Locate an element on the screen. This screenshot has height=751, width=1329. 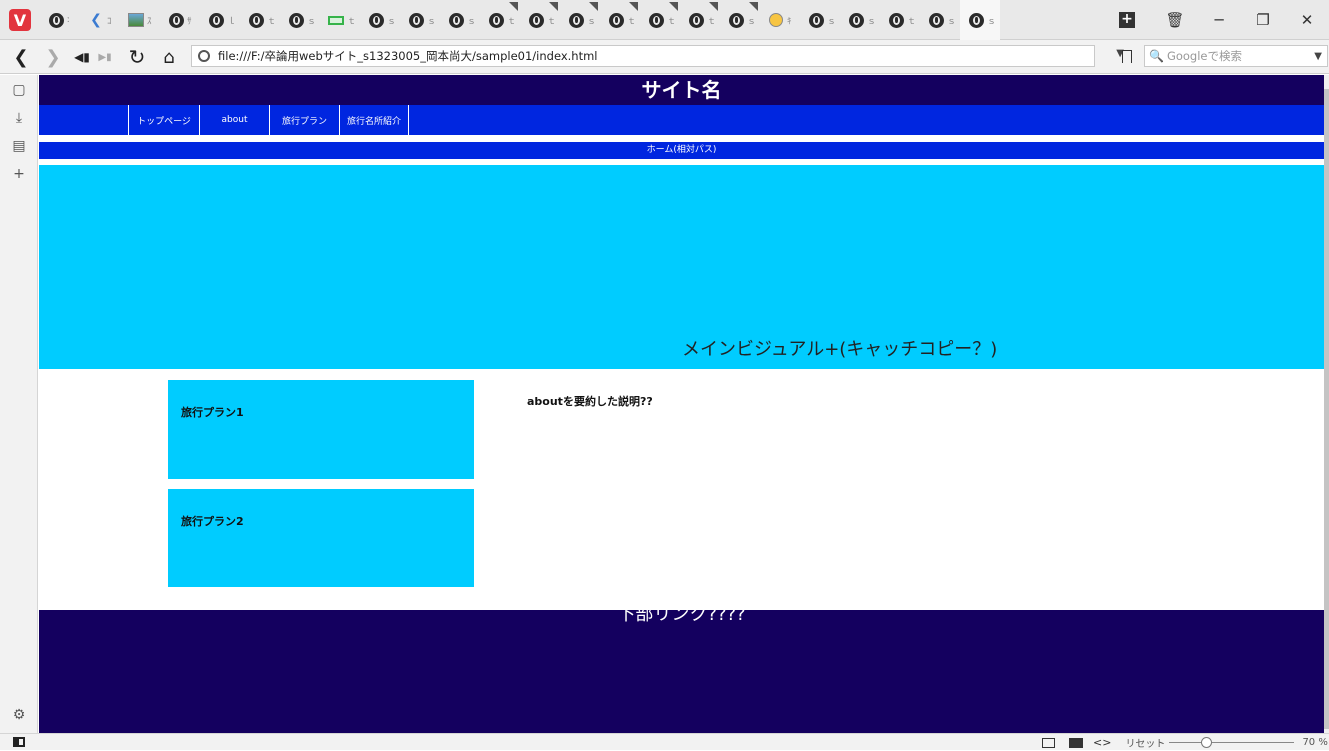
tab-16: ｔ is located at coordinates (660, 20).